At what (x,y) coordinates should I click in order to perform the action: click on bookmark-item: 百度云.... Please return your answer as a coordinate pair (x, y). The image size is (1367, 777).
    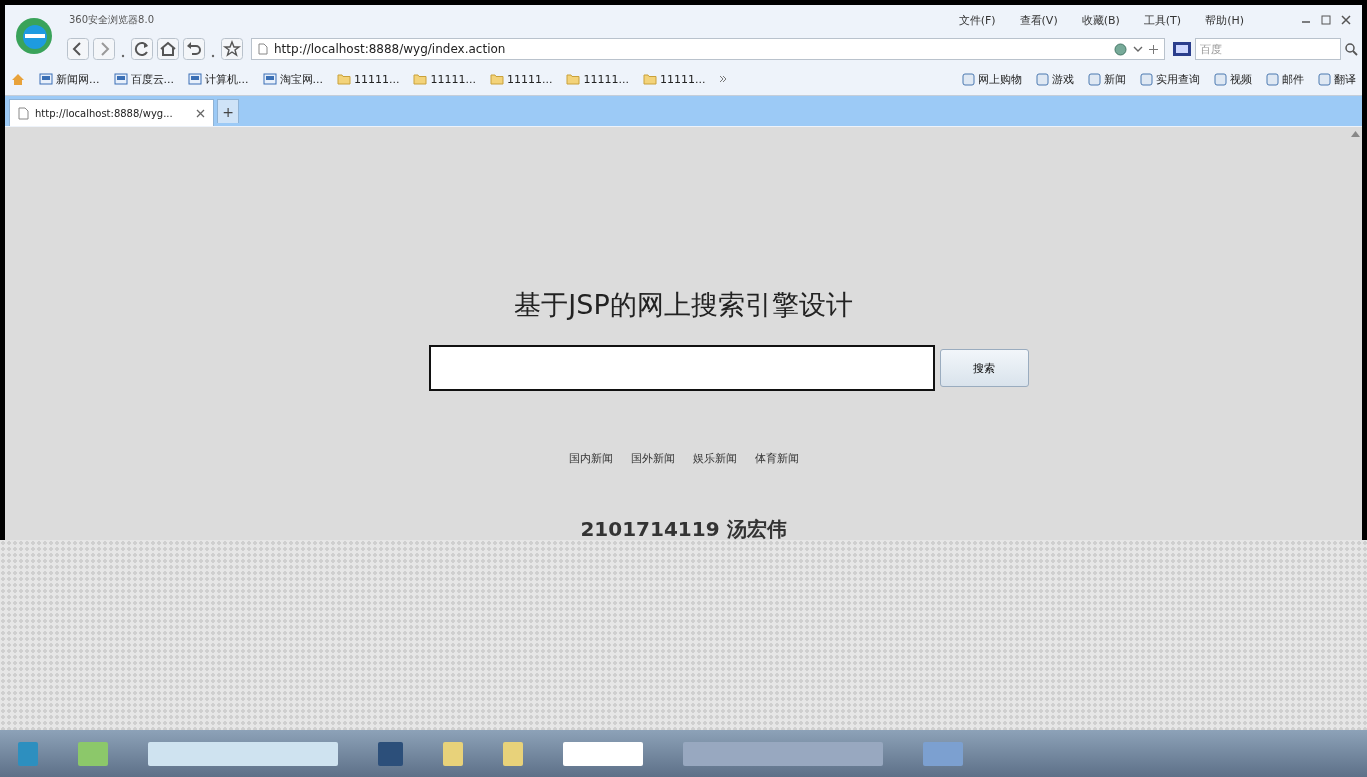
    Looking at the image, I should click on (143, 79).